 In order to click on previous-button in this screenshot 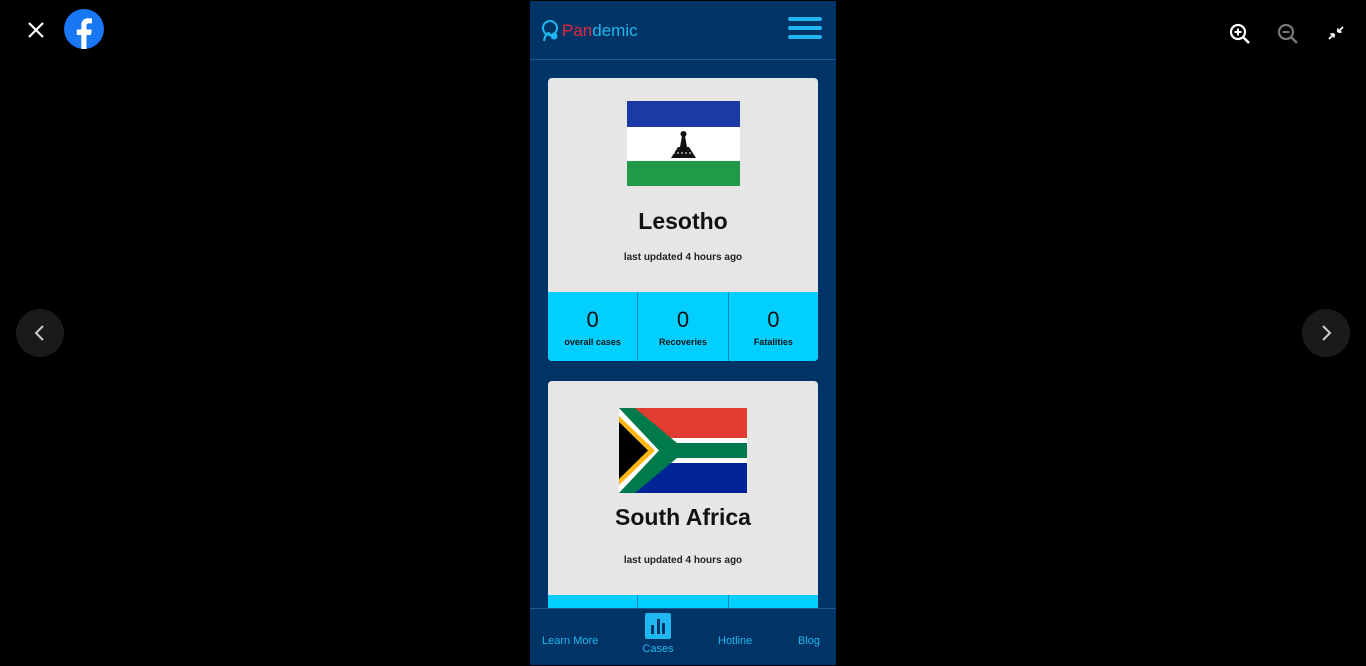, I will do `click(40, 333)`.